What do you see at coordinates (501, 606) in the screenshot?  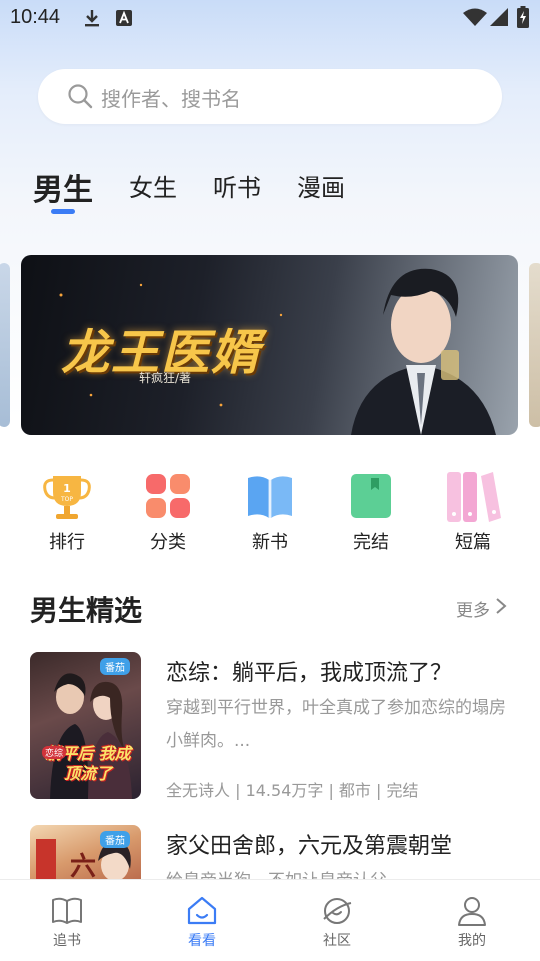 I see `chevron-right-icon` at bounding box center [501, 606].